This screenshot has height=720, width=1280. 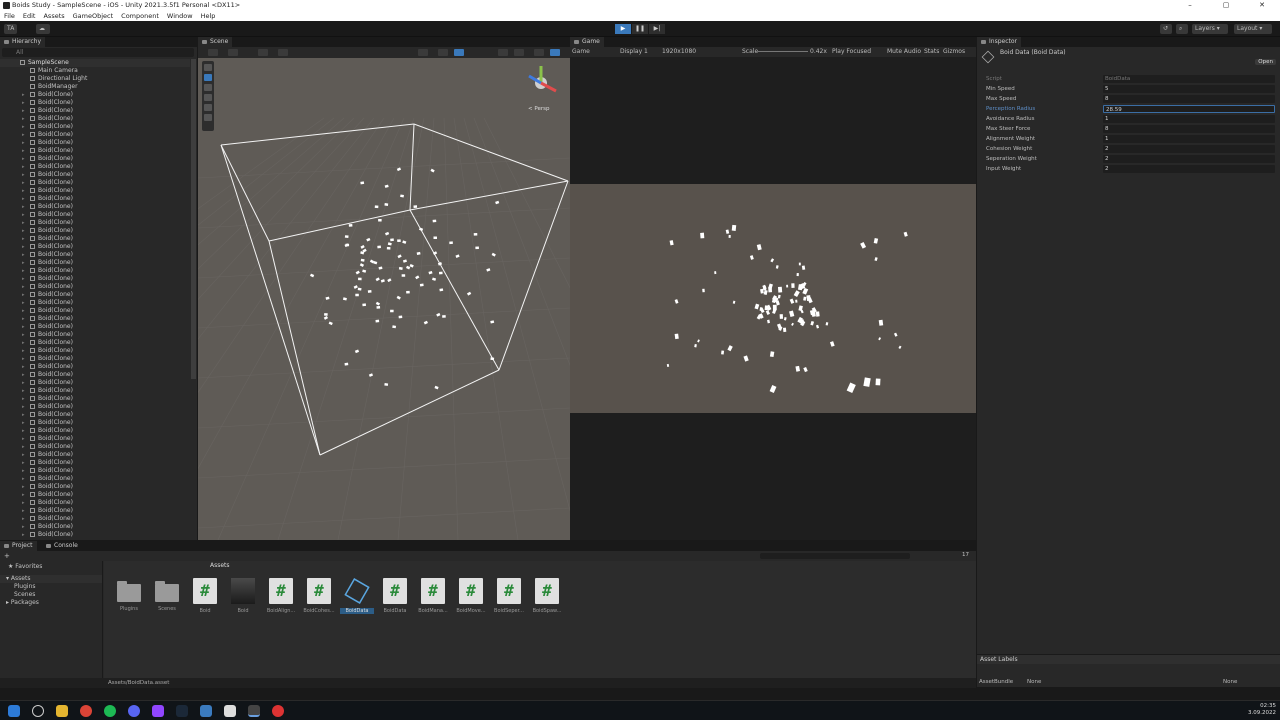 I want to click on play-focused-dropdown: Play Focused, so click(x=851, y=52).